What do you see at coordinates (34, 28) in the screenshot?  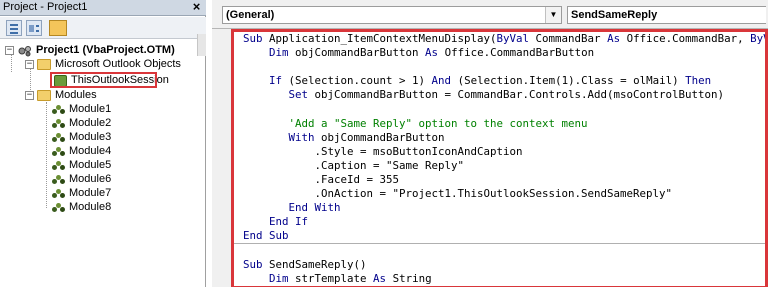 I see `view-object-icon` at bounding box center [34, 28].